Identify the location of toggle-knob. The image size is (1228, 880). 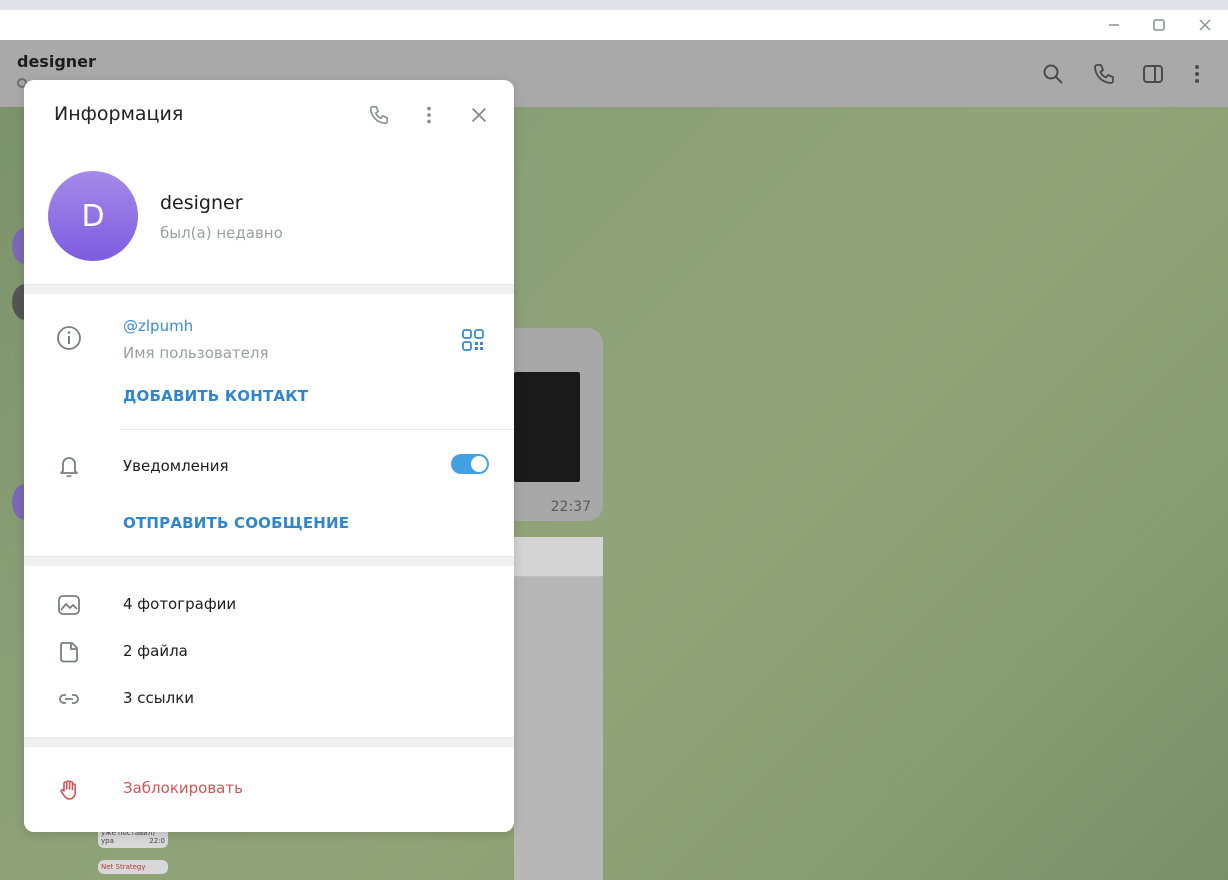
(479, 464).